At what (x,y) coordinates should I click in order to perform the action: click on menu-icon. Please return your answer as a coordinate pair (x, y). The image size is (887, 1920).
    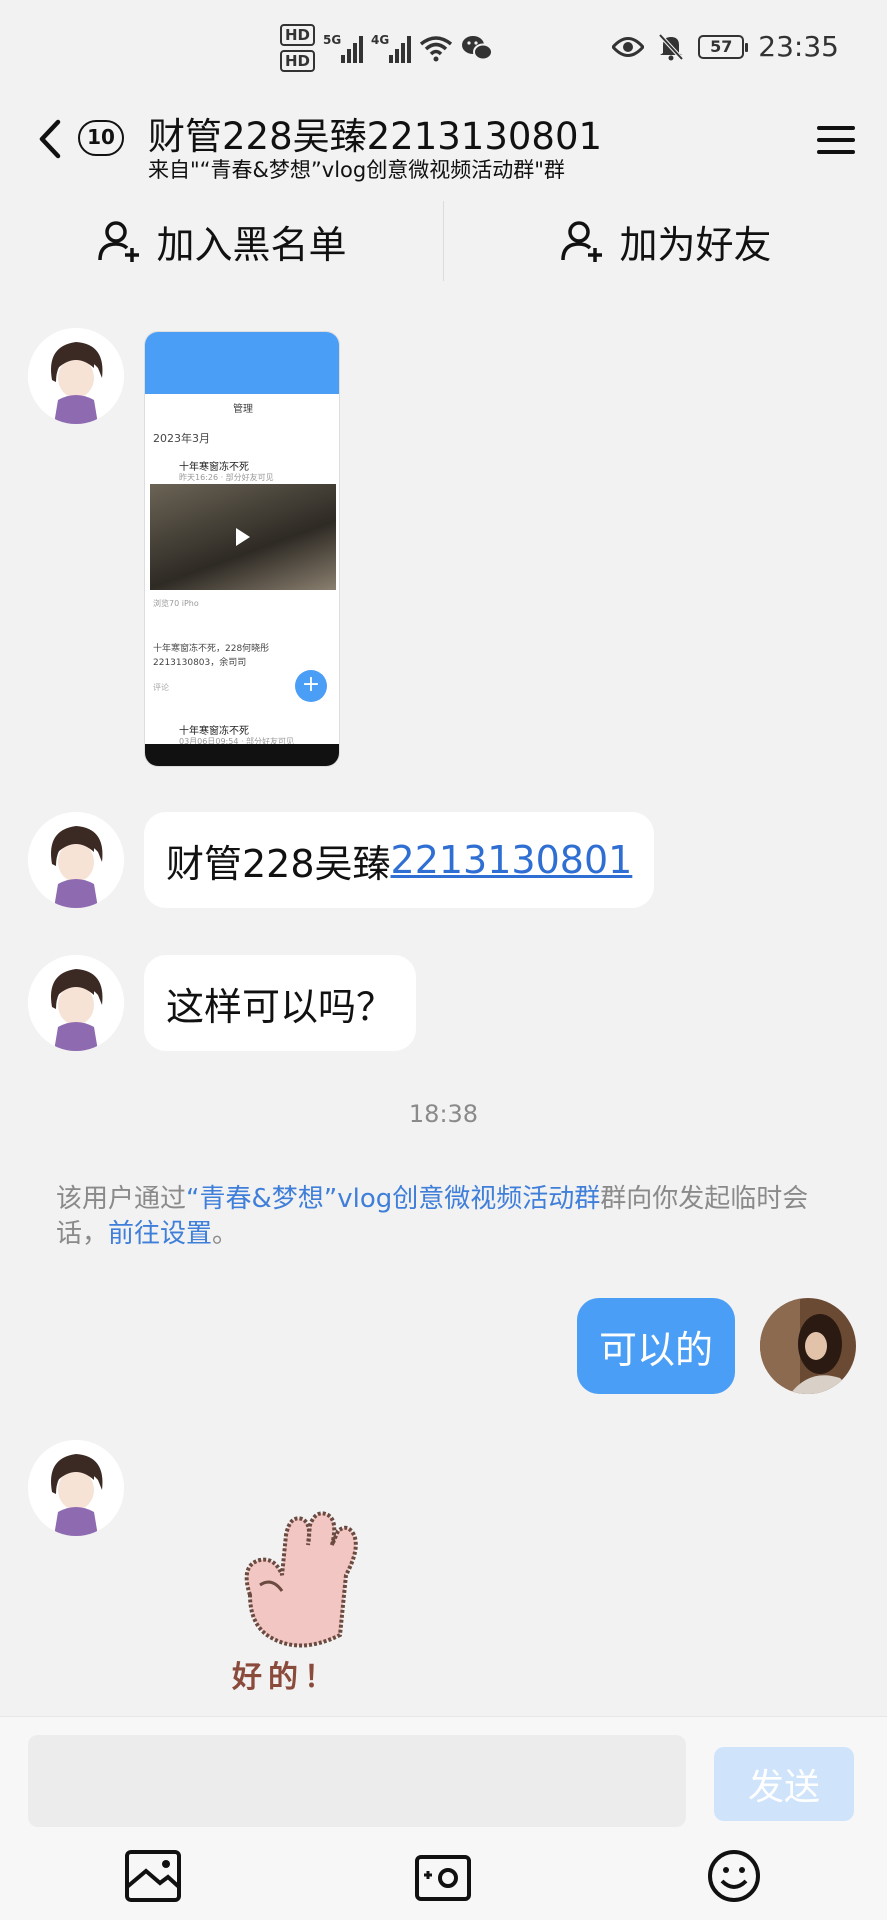
    Looking at the image, I should click on (836, 140).